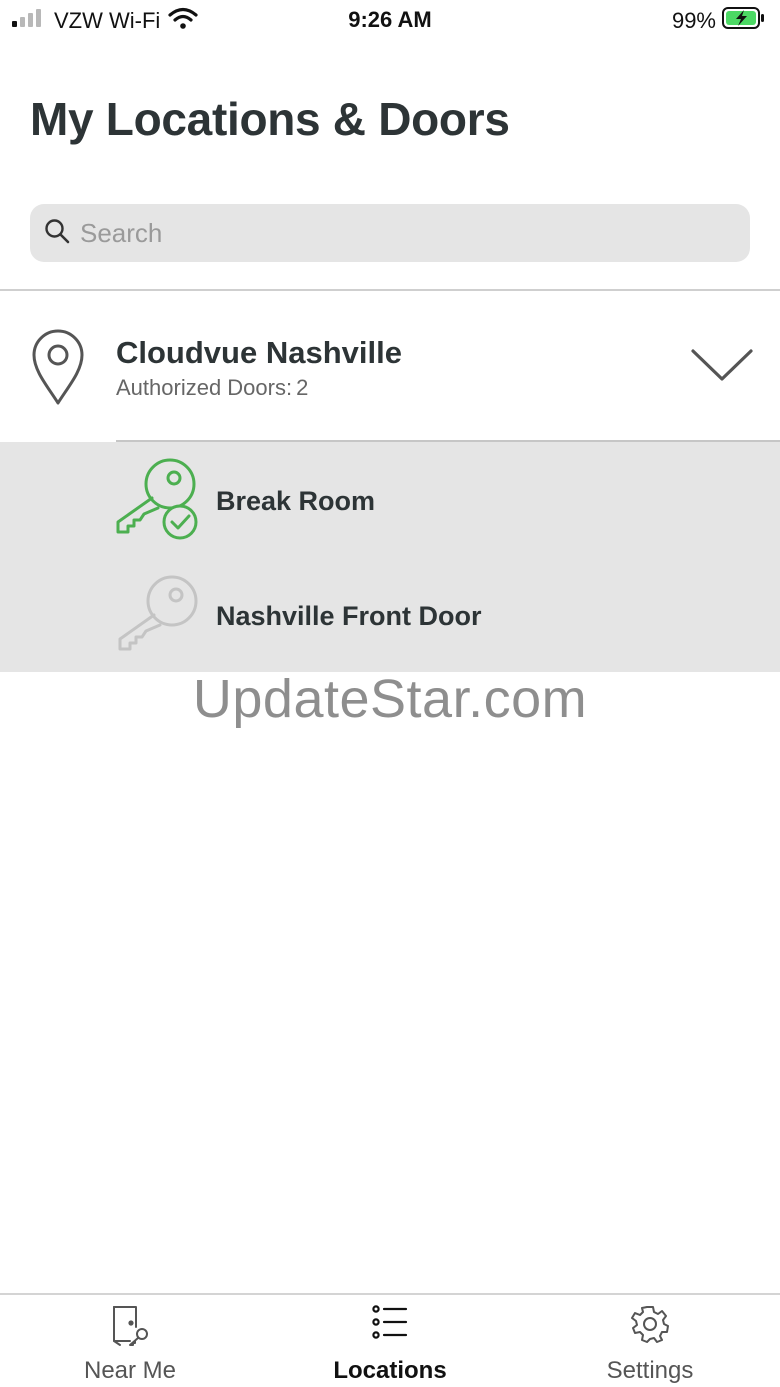  I want to click on gear-icon, so click(650, 1326).